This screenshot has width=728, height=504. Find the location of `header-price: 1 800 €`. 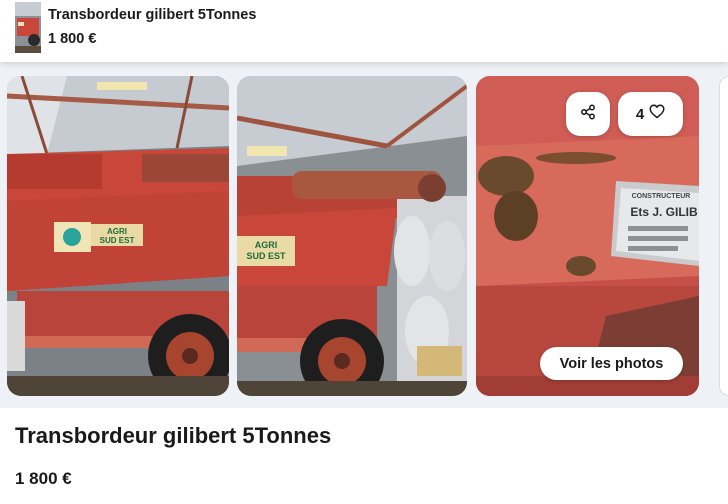

header-price: 1 800 € is located at coordinates (72, 39).